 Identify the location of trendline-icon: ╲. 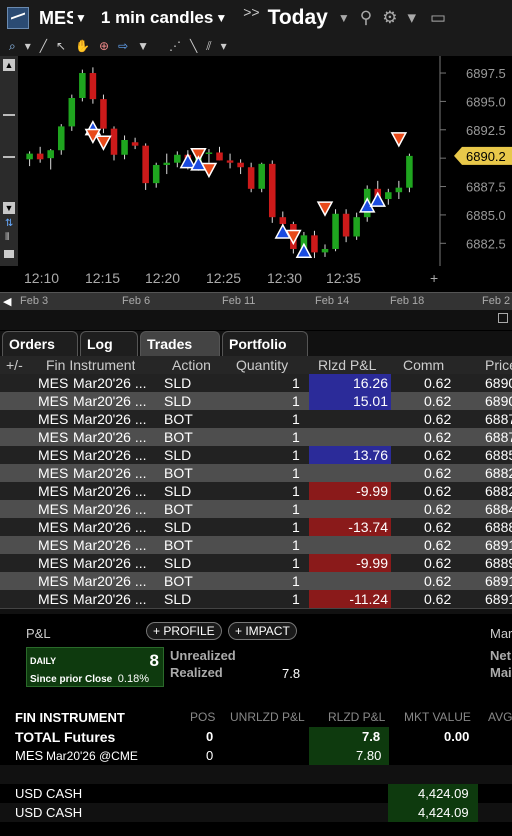
(193, 46).